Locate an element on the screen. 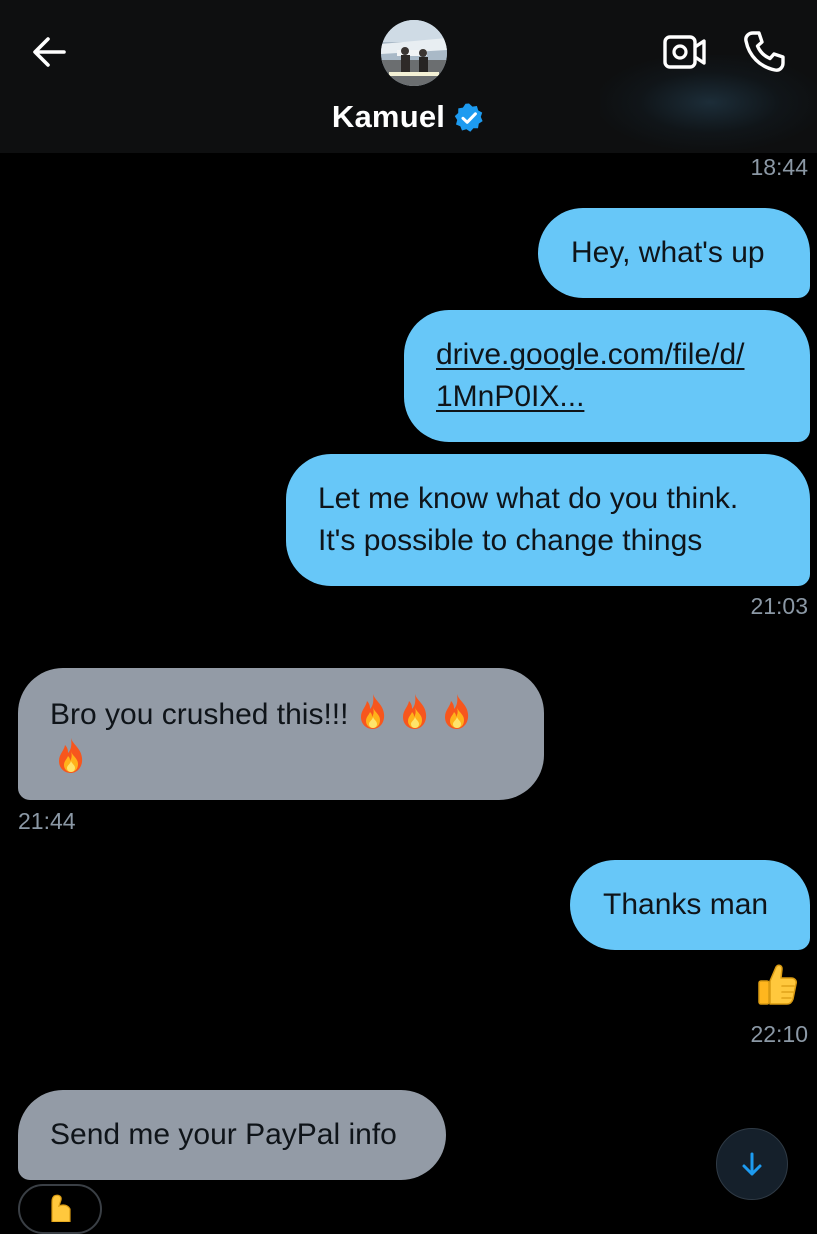 This screenshot has width=817, height=1234. avatar is located at coordinates (414, 53).